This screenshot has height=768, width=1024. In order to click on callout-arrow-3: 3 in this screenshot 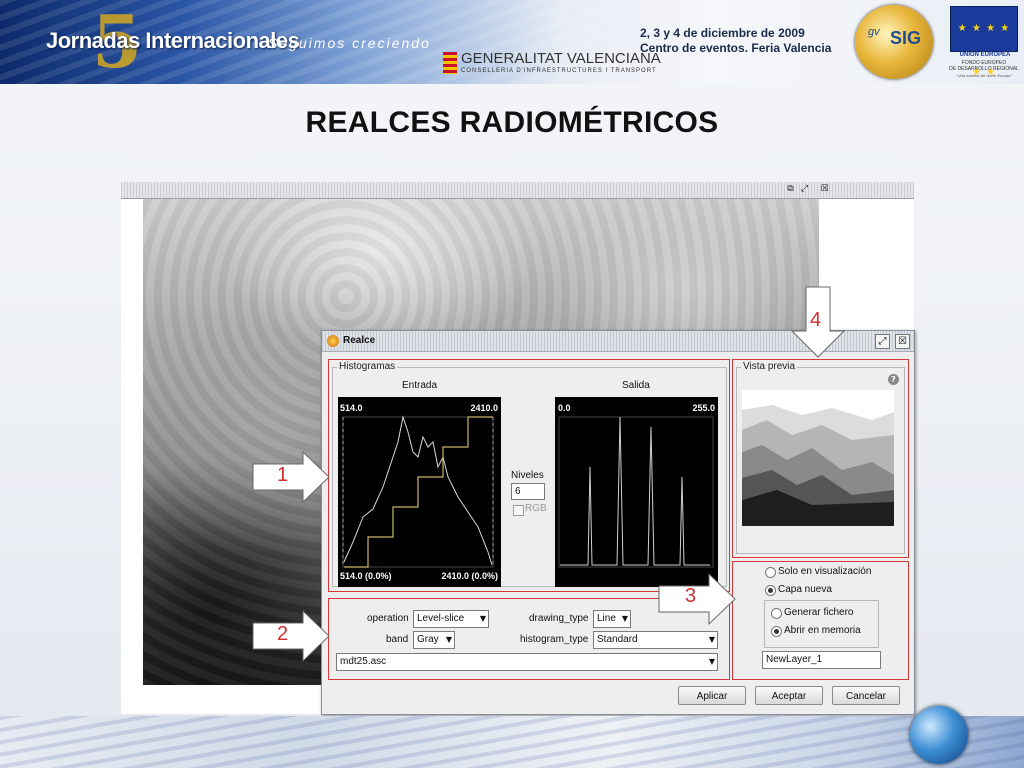, I will do `click(697, 599)`.